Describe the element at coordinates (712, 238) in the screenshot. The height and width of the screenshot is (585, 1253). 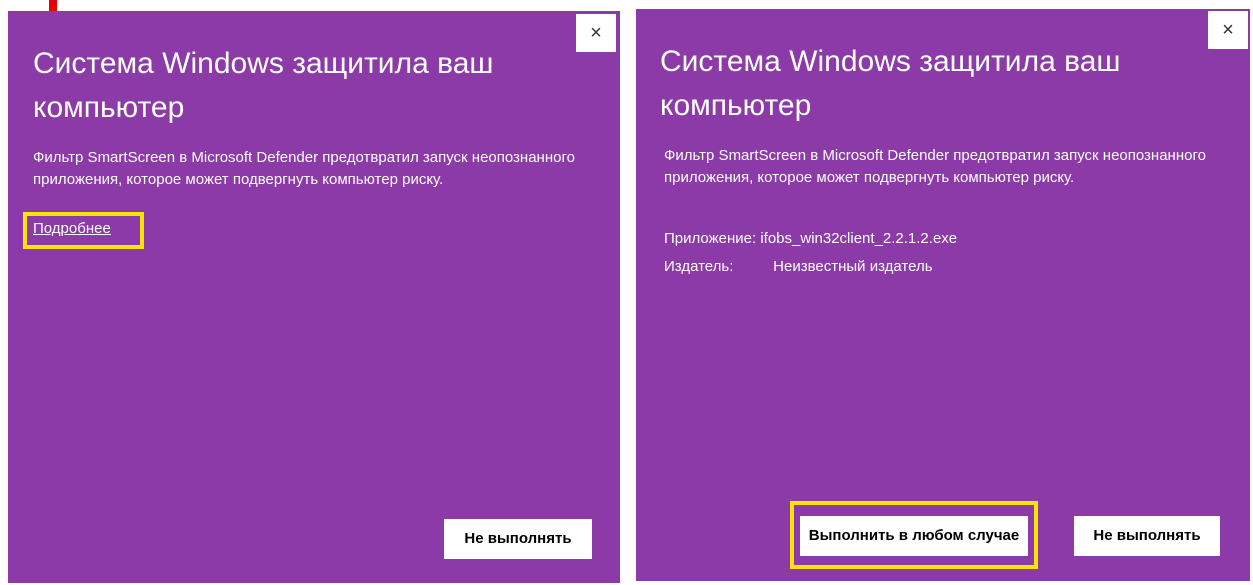
I see `app-label: Приложение:` at that location.